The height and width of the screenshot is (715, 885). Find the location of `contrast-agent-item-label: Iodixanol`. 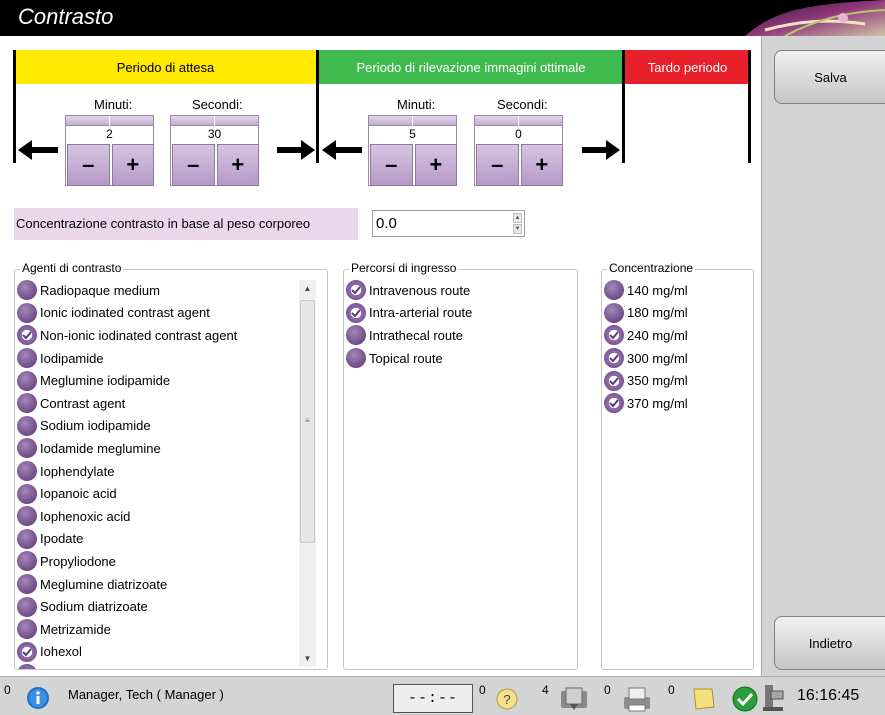

contrast-agent-item-label: Iodixanol is located at coordinates (66, 668).